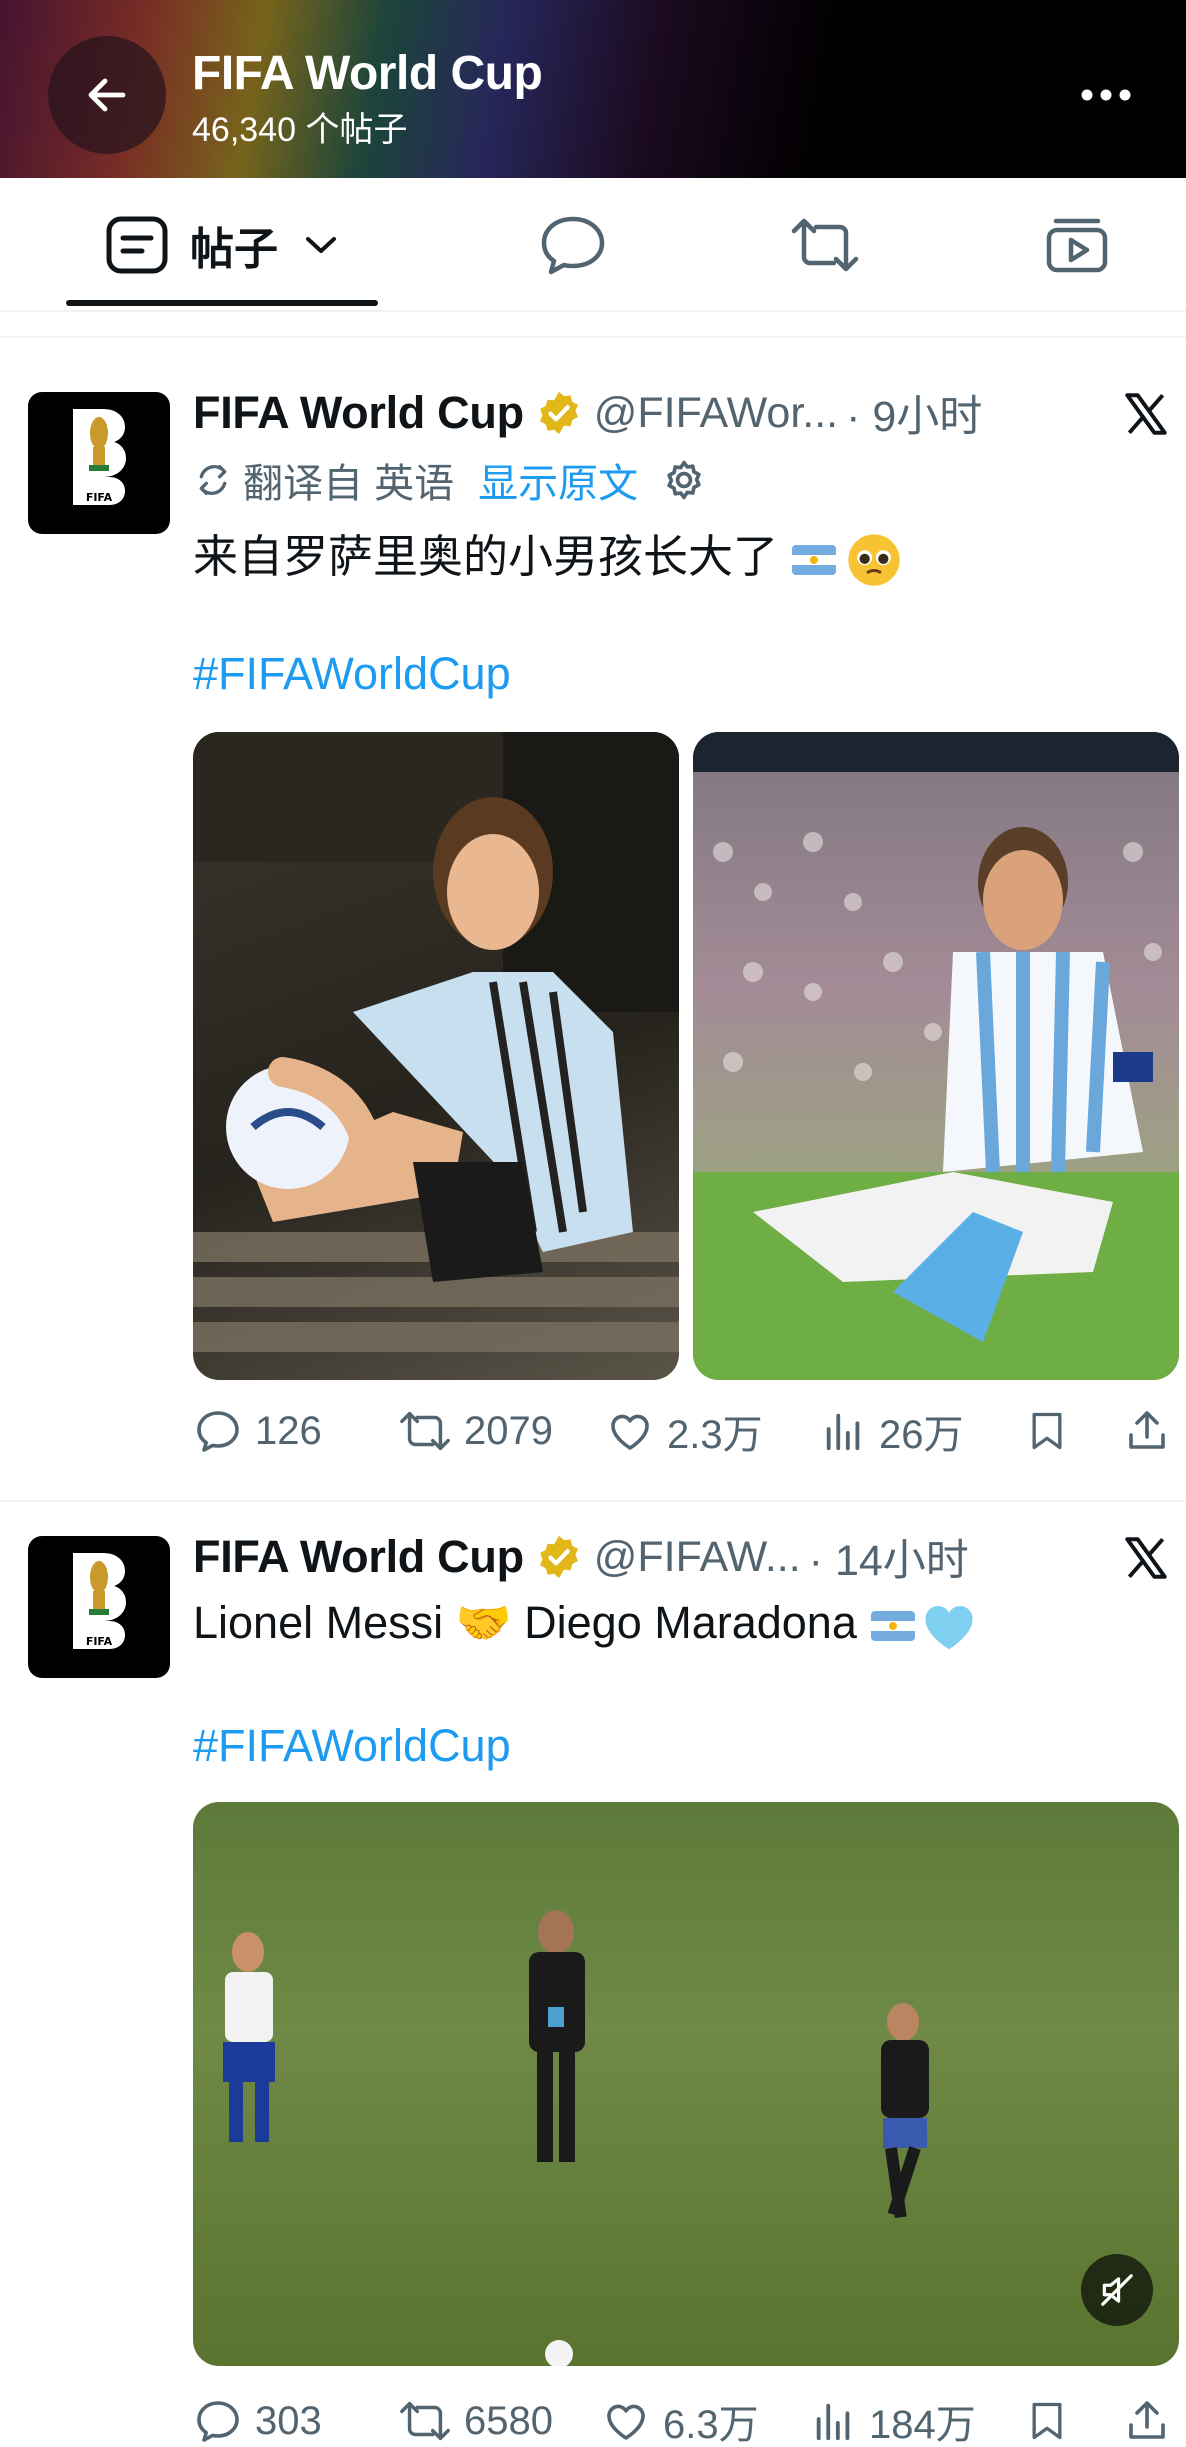  I want to click on tweet-header: FIFA World Cup @FIFAW... · 14小时, so click(581, 1557).